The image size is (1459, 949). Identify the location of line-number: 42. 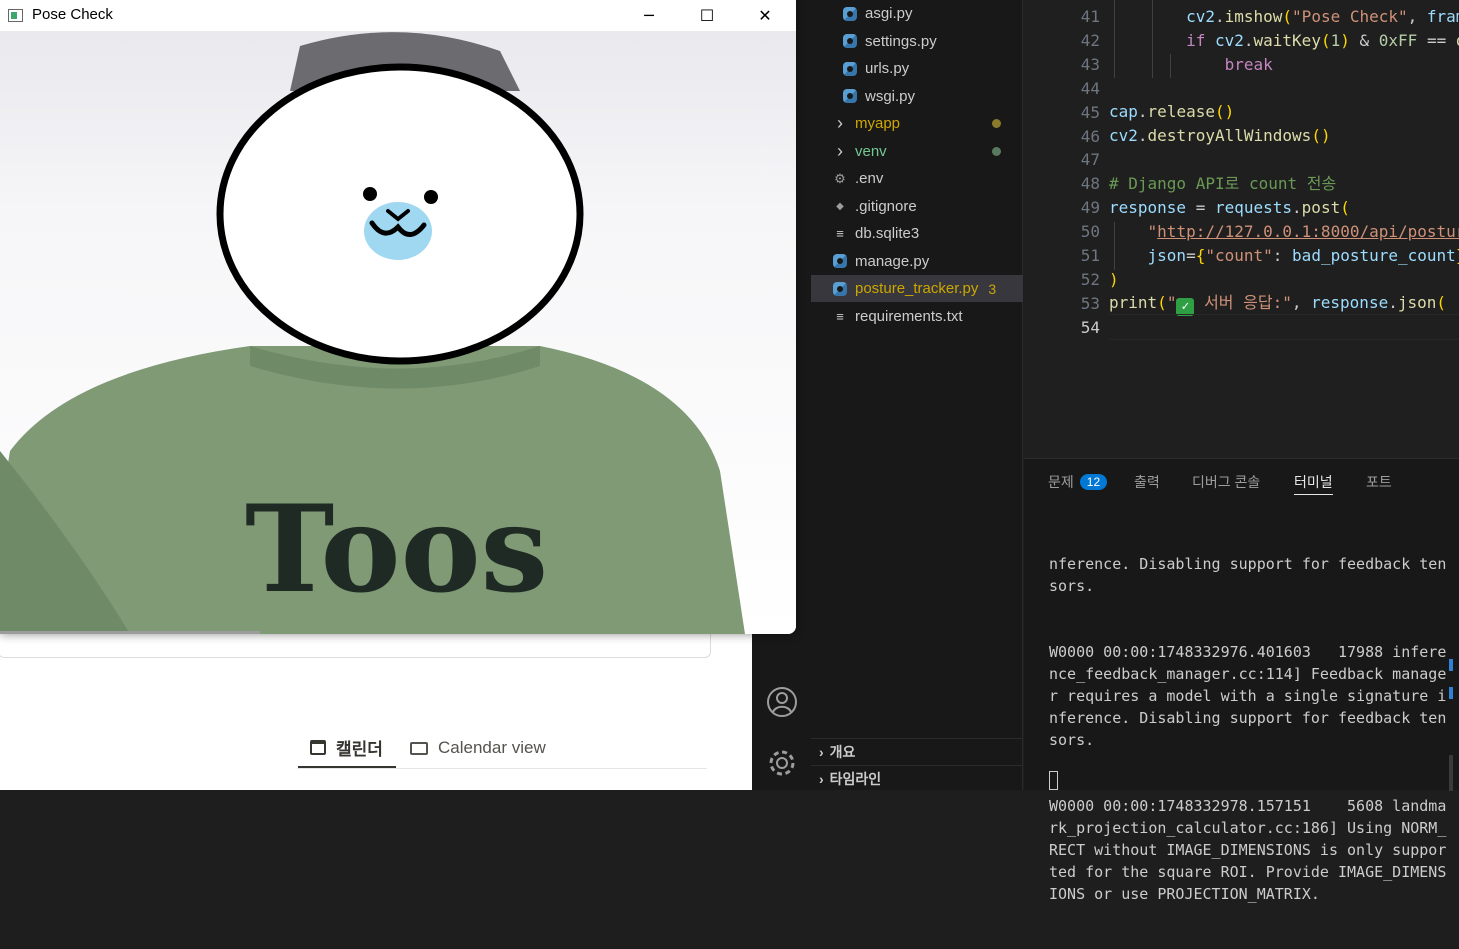
(1090, 40).